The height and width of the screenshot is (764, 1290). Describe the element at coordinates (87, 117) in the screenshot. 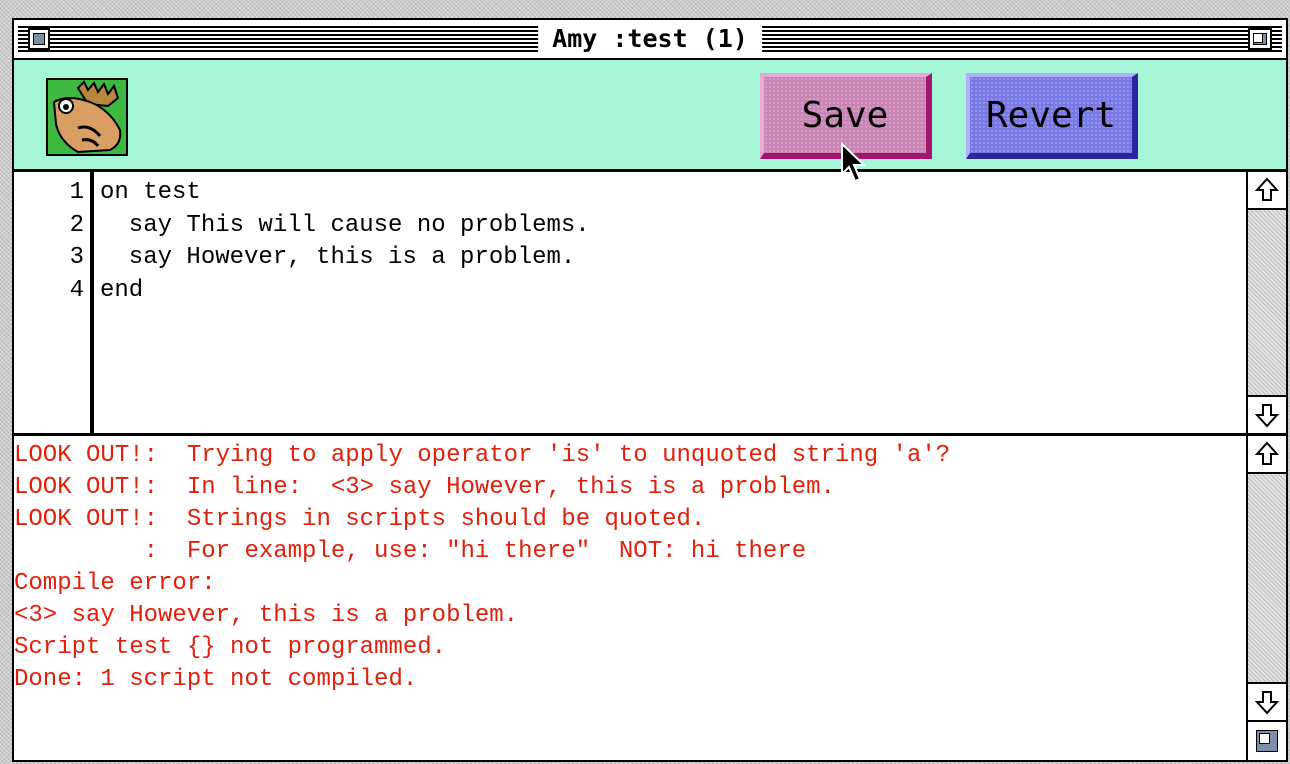

I see `moose-icon` at that location.